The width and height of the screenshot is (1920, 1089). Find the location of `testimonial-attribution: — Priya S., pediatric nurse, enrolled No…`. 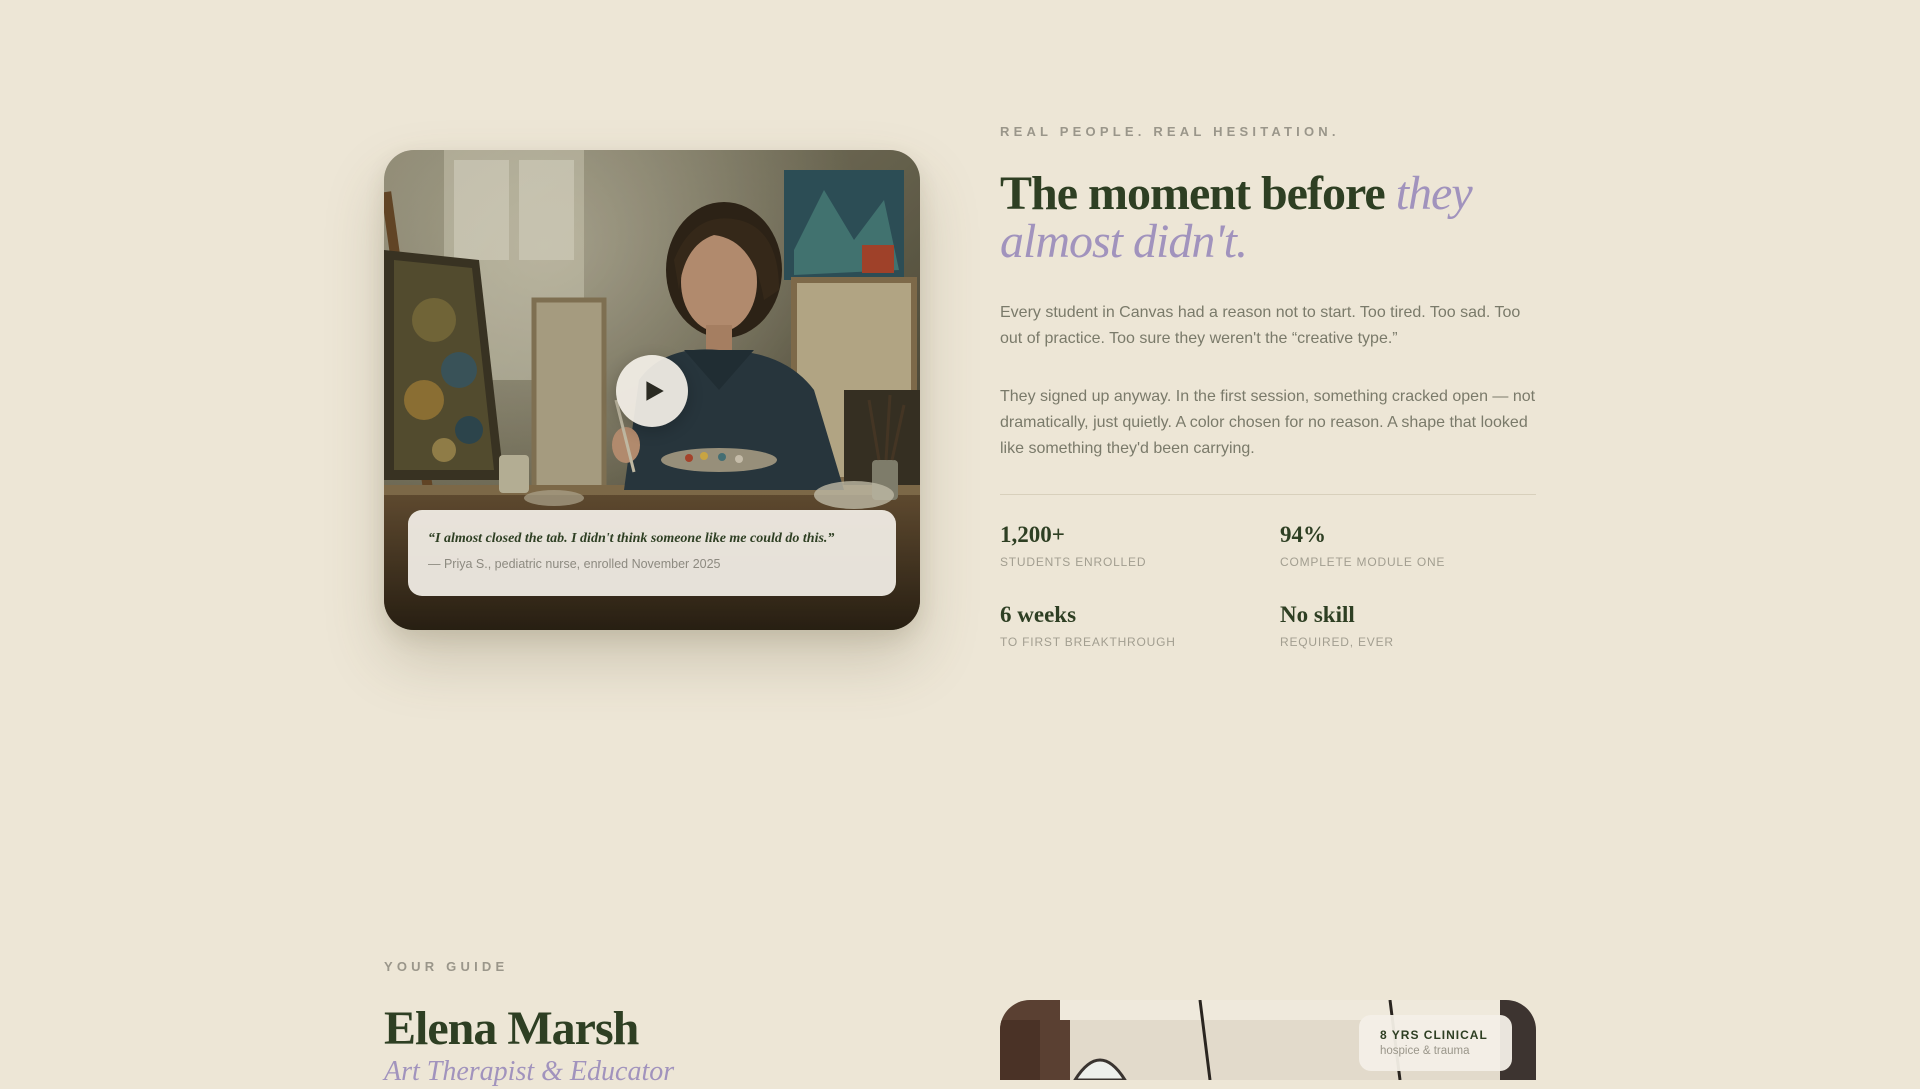

testimonial-attribution: — Priya S., pediatric nurse, enrolled No… is located at coordinates (574, 564).